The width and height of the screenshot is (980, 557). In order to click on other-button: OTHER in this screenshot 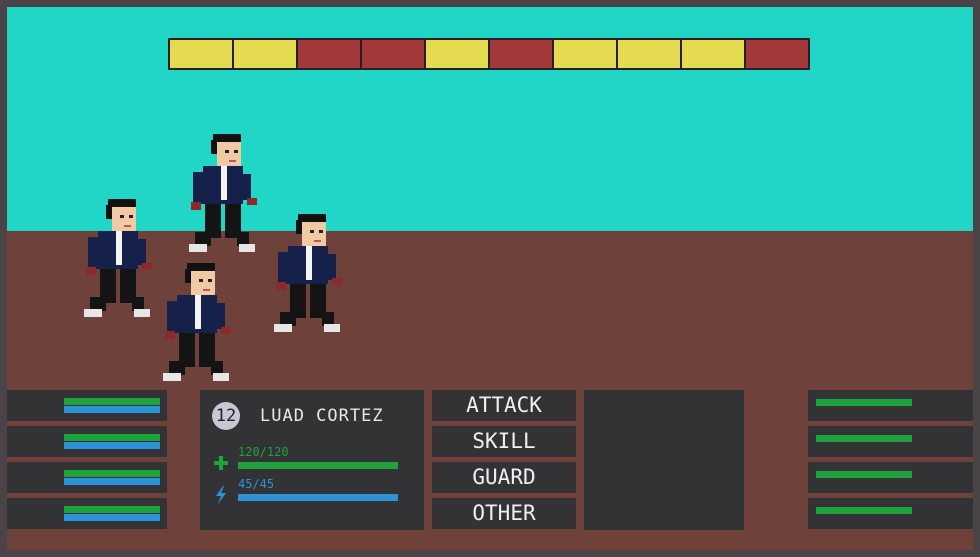, I will do `click(504, 513)`.